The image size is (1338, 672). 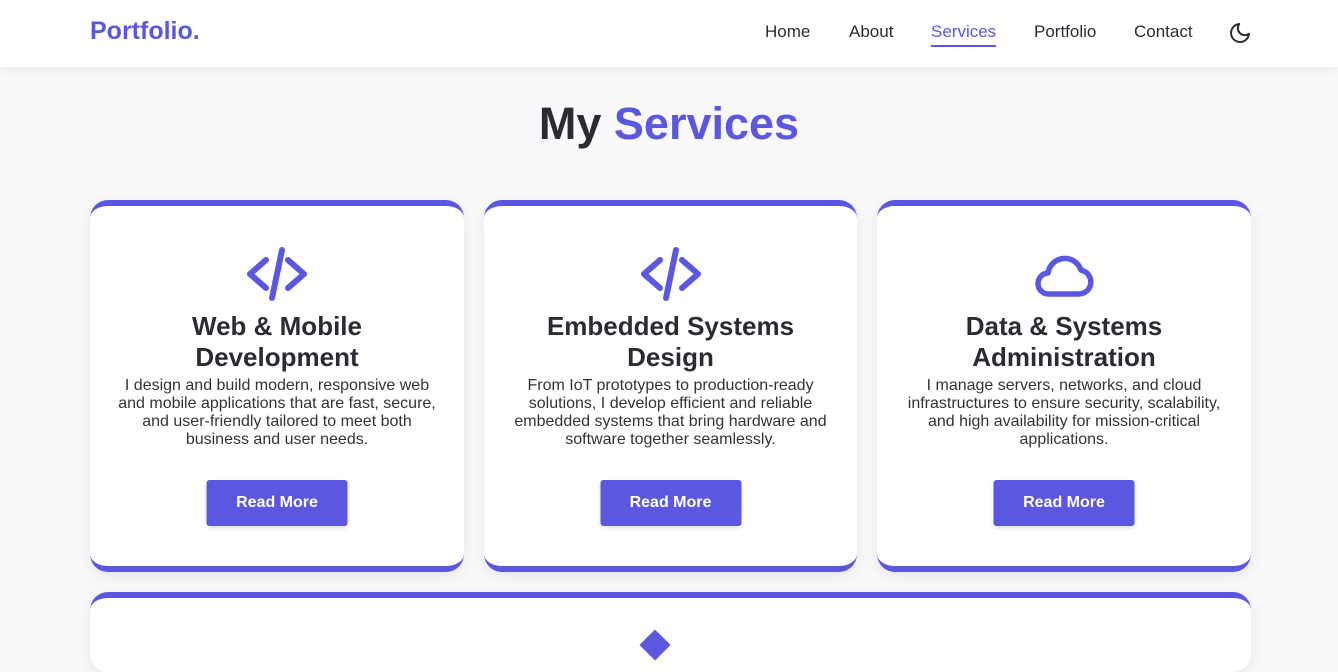 I want to click on diamond-icon, so click(x=655, y=645).